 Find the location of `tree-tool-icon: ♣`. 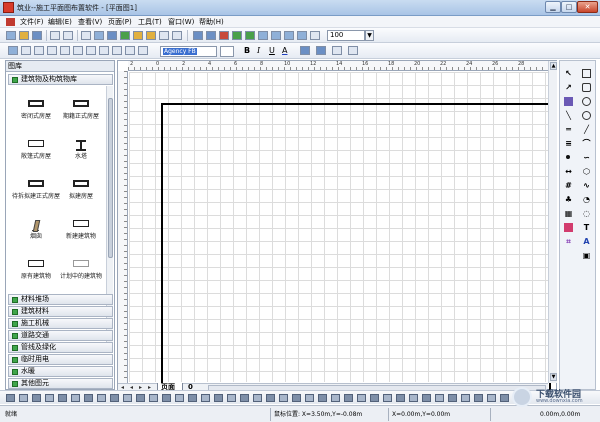

tree-tool-icon: ♣ is located at coordinates (568, 199).